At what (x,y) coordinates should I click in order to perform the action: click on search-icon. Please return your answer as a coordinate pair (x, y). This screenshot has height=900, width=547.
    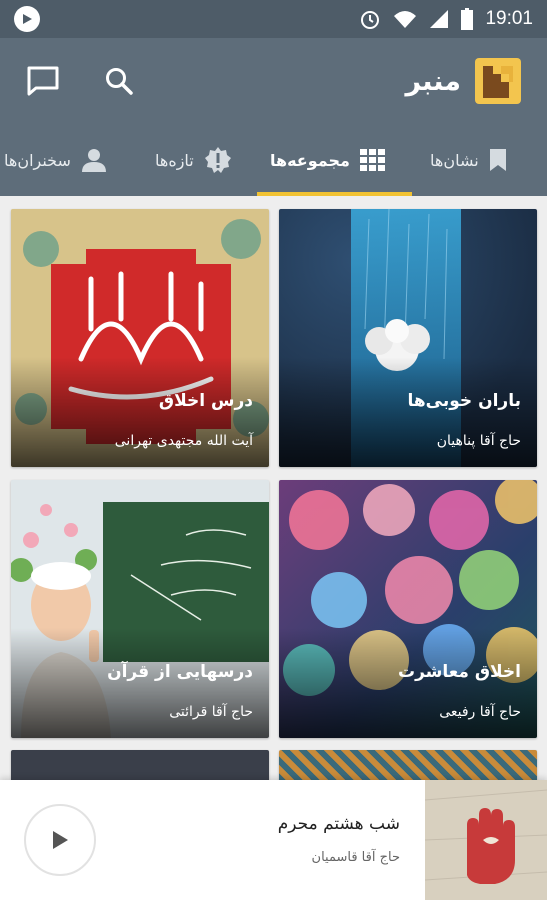
    Looking at the image, I should click on (119, 81).